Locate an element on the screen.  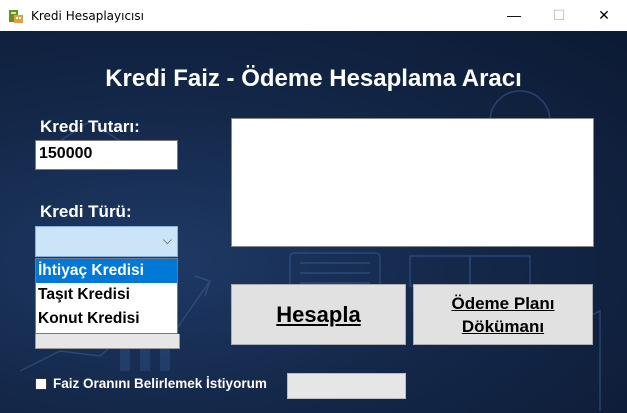
title-bar: Kredi Hesaplayıcısı — ☐ ✕ is located at coordinates (313, 15).